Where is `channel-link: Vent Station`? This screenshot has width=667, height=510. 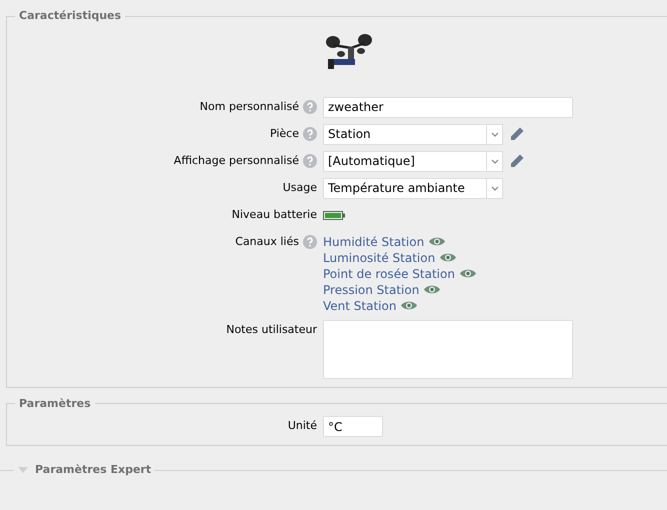
channel-link: Vent Station is located at coordinates (359, 305).